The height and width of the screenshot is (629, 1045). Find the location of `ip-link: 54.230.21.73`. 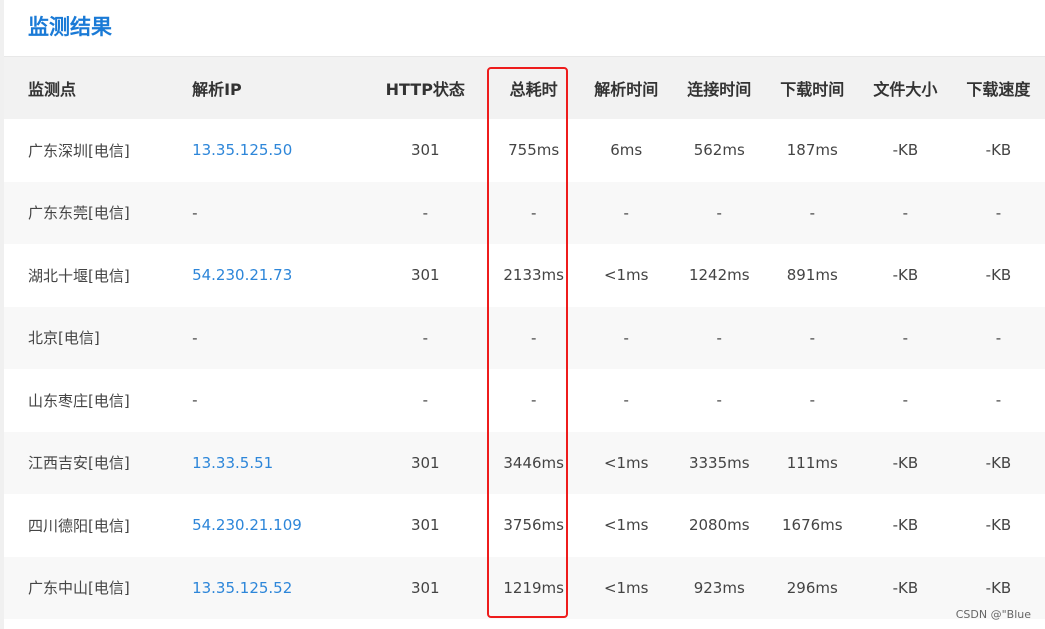

ip-link: 54.230.21.73 is located at coordinates (242, 275).